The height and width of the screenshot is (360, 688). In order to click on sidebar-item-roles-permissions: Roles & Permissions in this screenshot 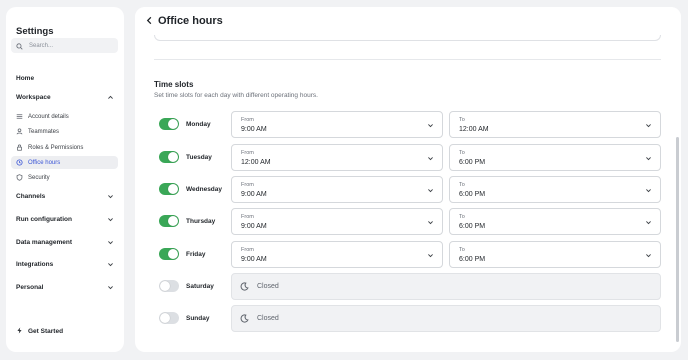, I will do `click(64, 147)`.